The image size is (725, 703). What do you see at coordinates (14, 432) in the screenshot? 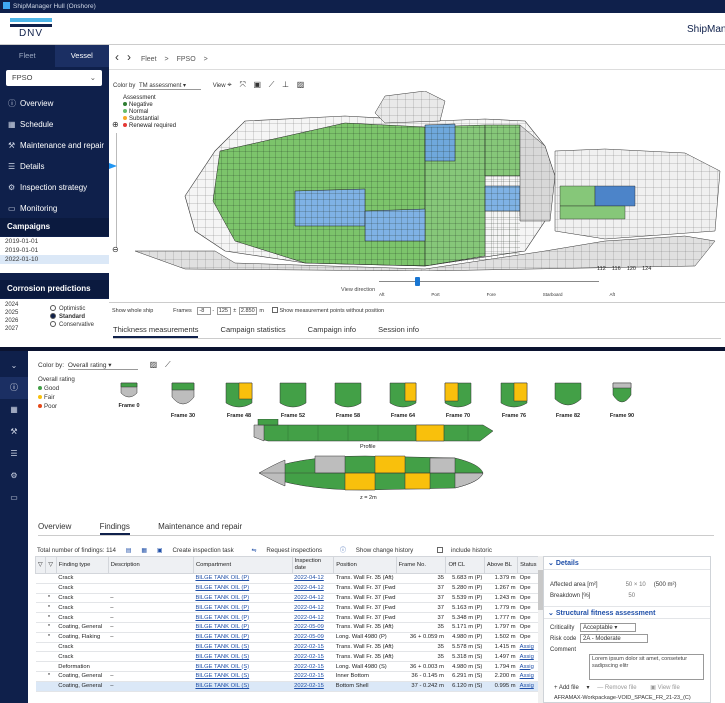
I see `wrench-icon: ⚒` at bounding box center [14, 432].